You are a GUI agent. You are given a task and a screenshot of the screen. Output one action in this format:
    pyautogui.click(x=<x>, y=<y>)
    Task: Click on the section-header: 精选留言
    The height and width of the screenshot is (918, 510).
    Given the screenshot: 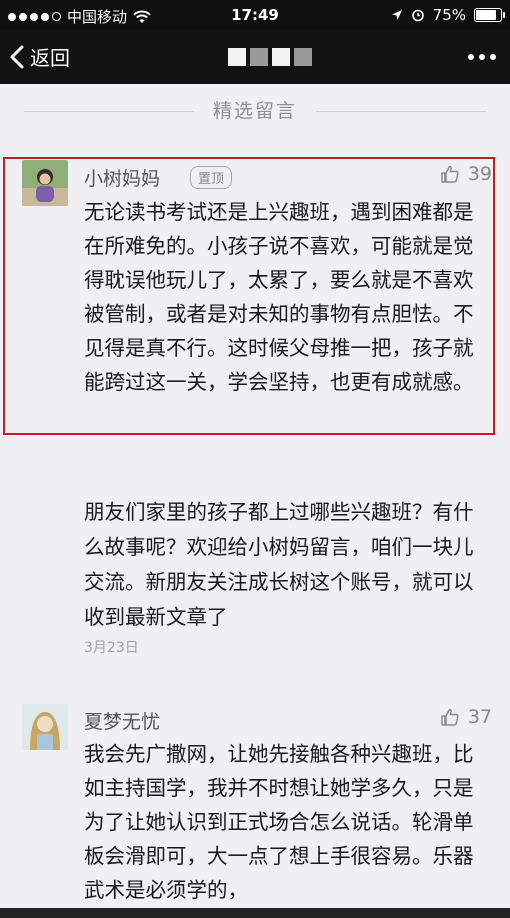 What is the action you would take?
    pyautogui.click(x=255, y=109)
    